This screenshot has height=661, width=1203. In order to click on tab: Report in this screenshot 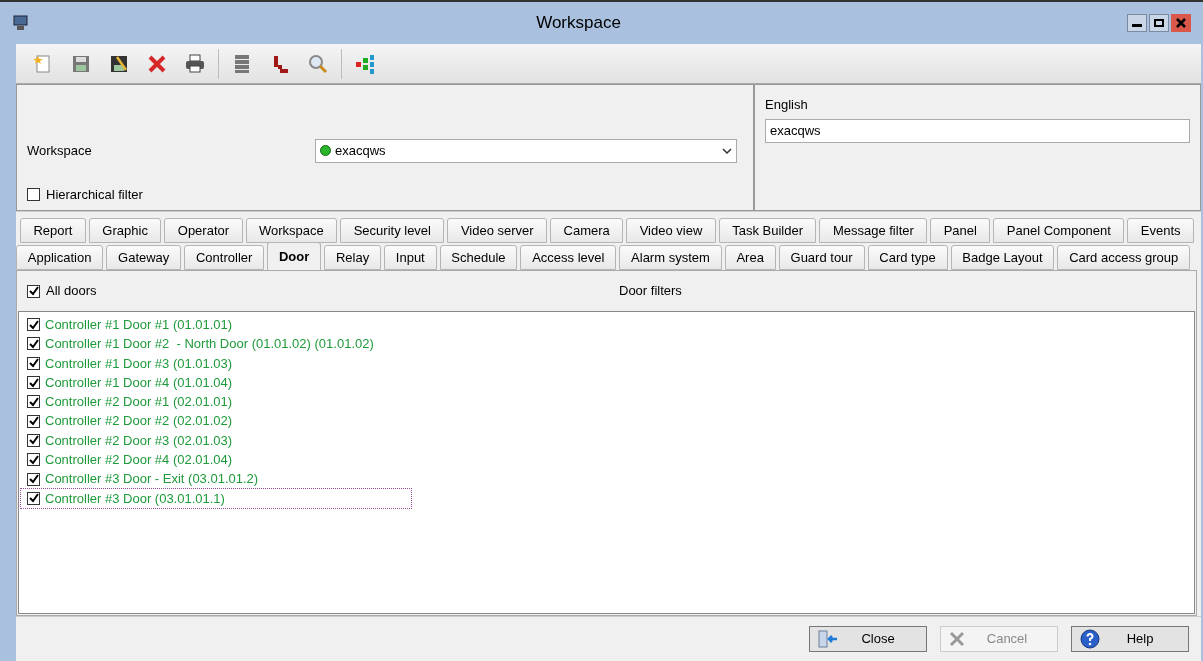, I will do `click(53, 230)`.